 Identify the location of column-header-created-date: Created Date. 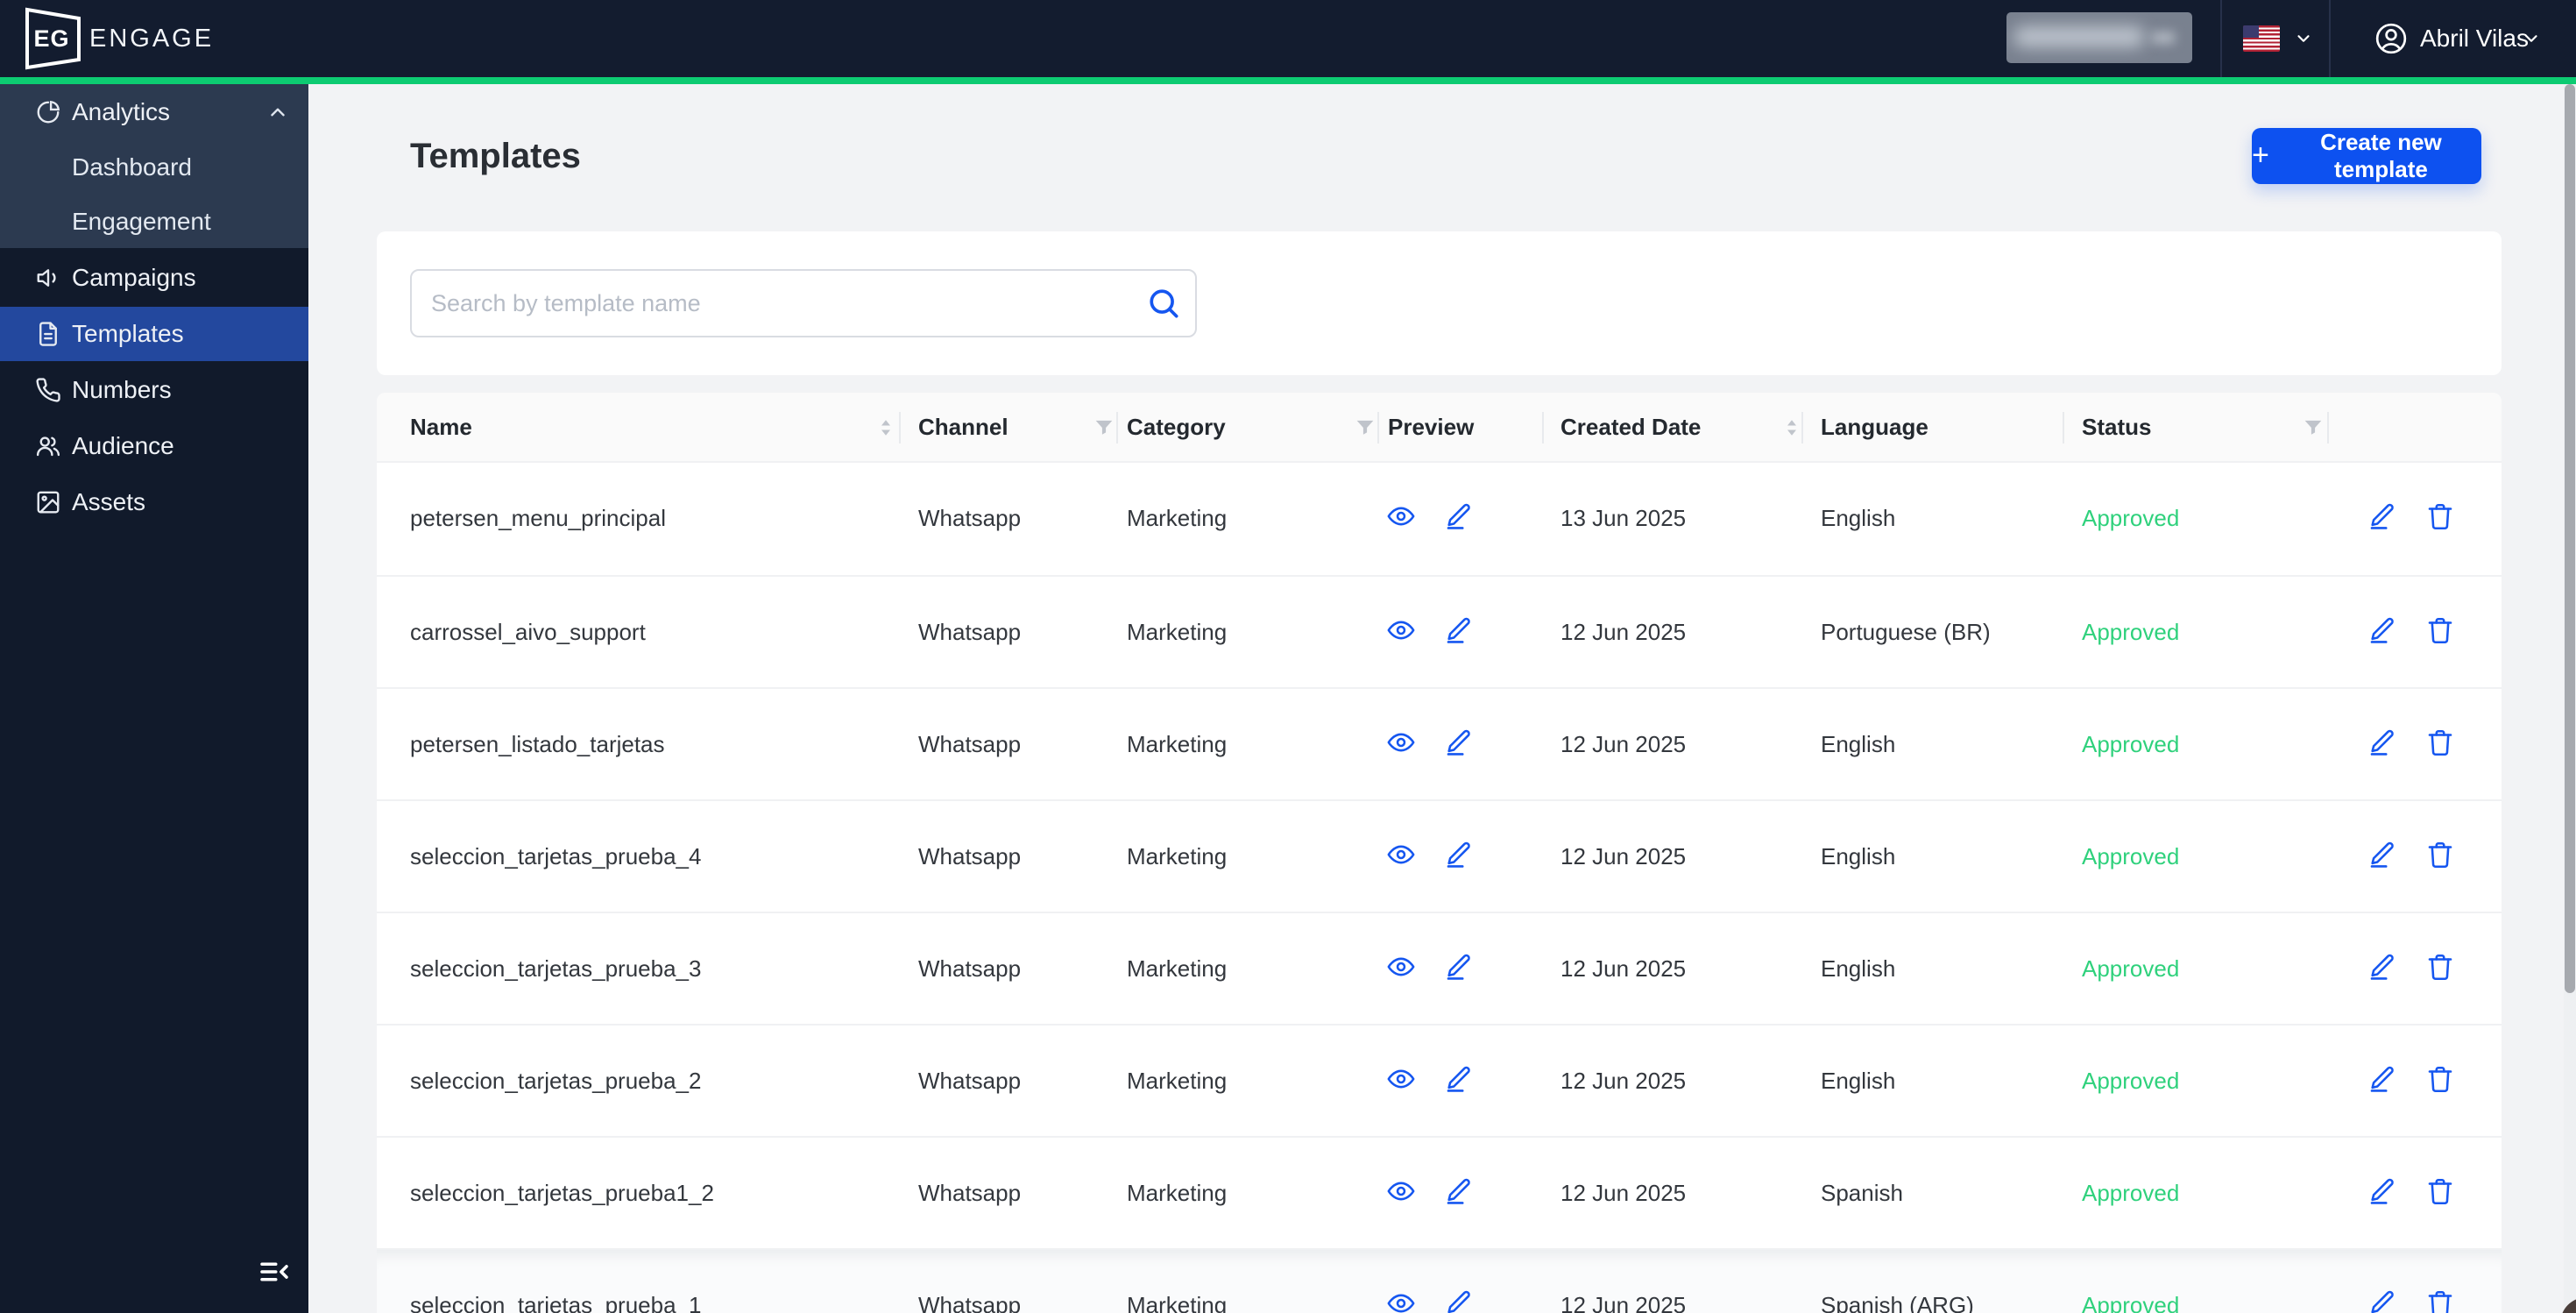
(1630, 427).